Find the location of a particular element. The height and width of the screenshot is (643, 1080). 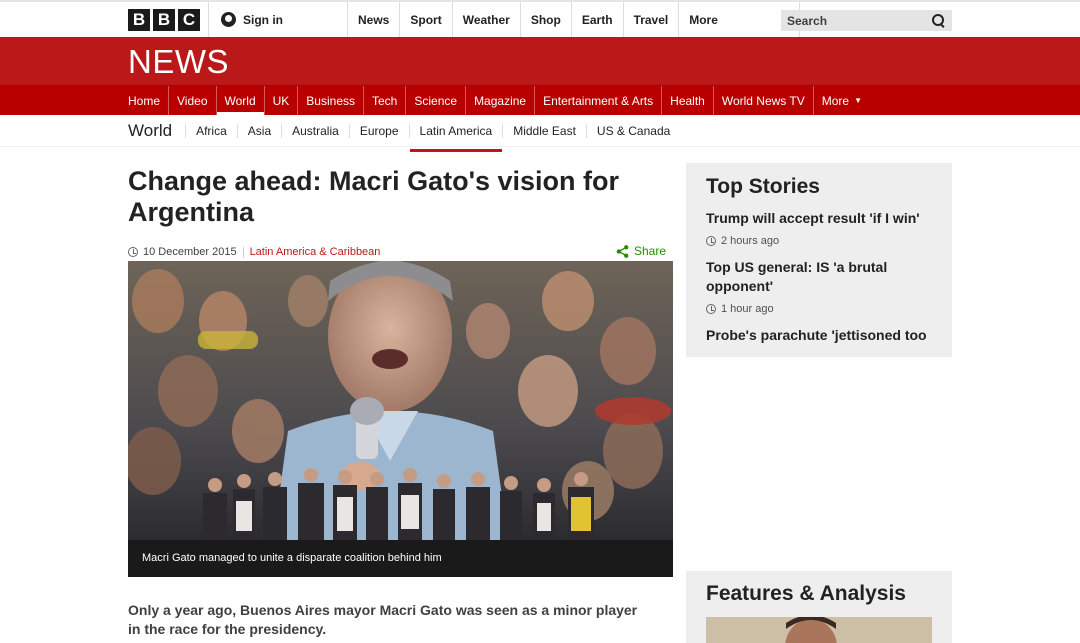

news-nav-video: Video is located at coordinates (191, 101).